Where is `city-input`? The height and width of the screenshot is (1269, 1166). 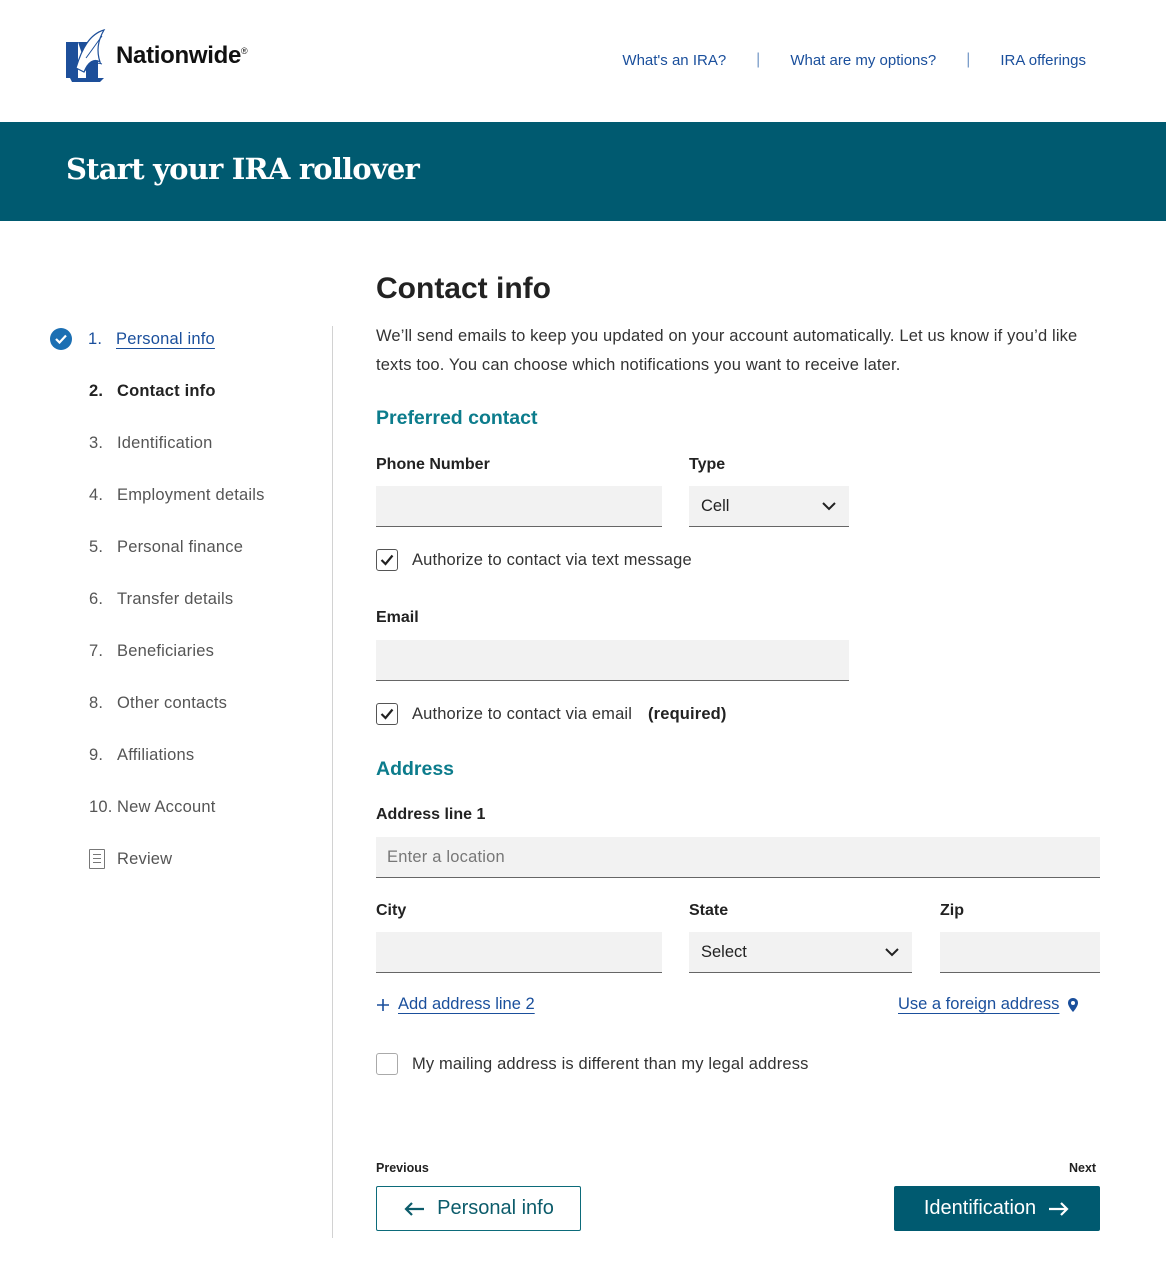 city-input is located at coordinates (519, 952).